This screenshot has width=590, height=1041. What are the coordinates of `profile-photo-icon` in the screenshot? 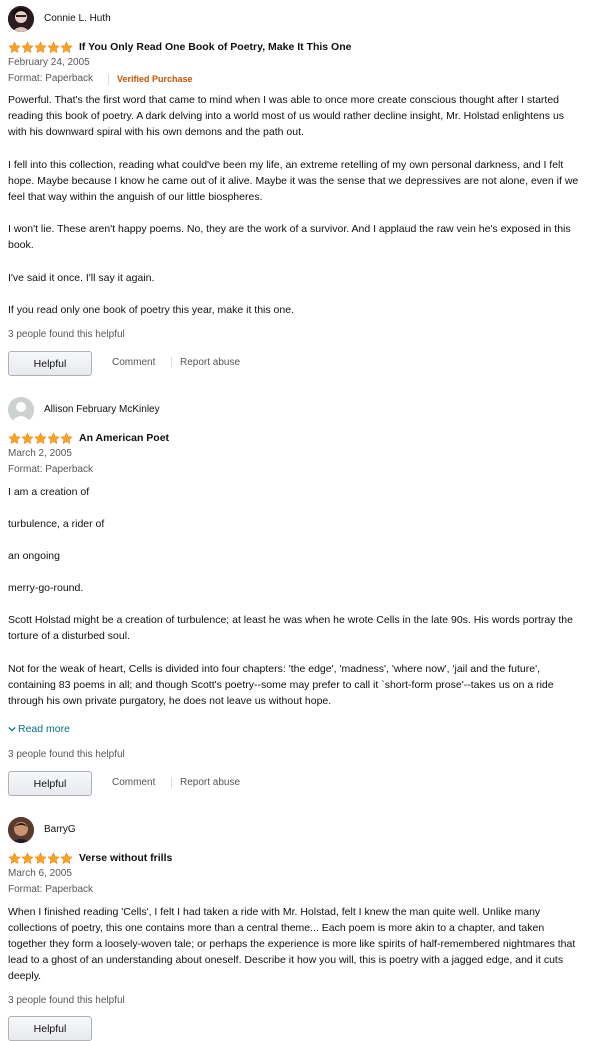 It's located at (21, 830).